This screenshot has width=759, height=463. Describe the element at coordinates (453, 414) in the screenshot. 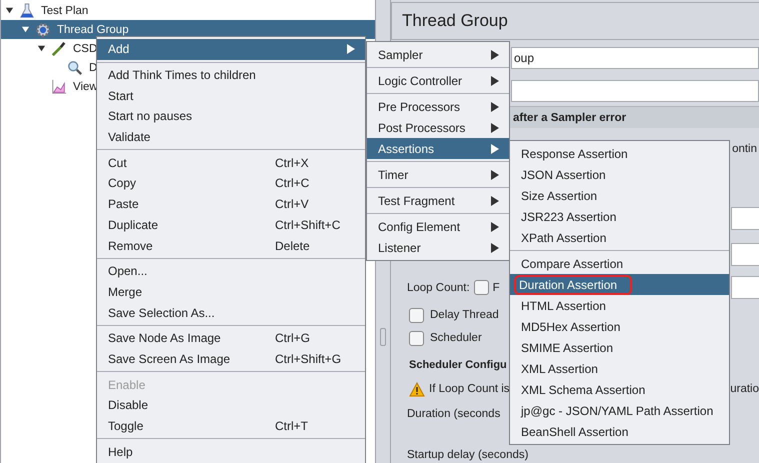

I see `duration-label: Duration (seconds` at that location.